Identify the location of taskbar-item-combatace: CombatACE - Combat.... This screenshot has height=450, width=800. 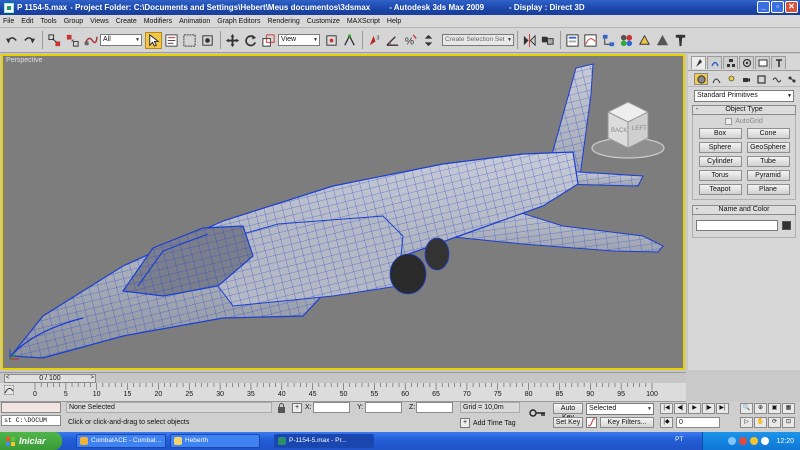
(121, 441).